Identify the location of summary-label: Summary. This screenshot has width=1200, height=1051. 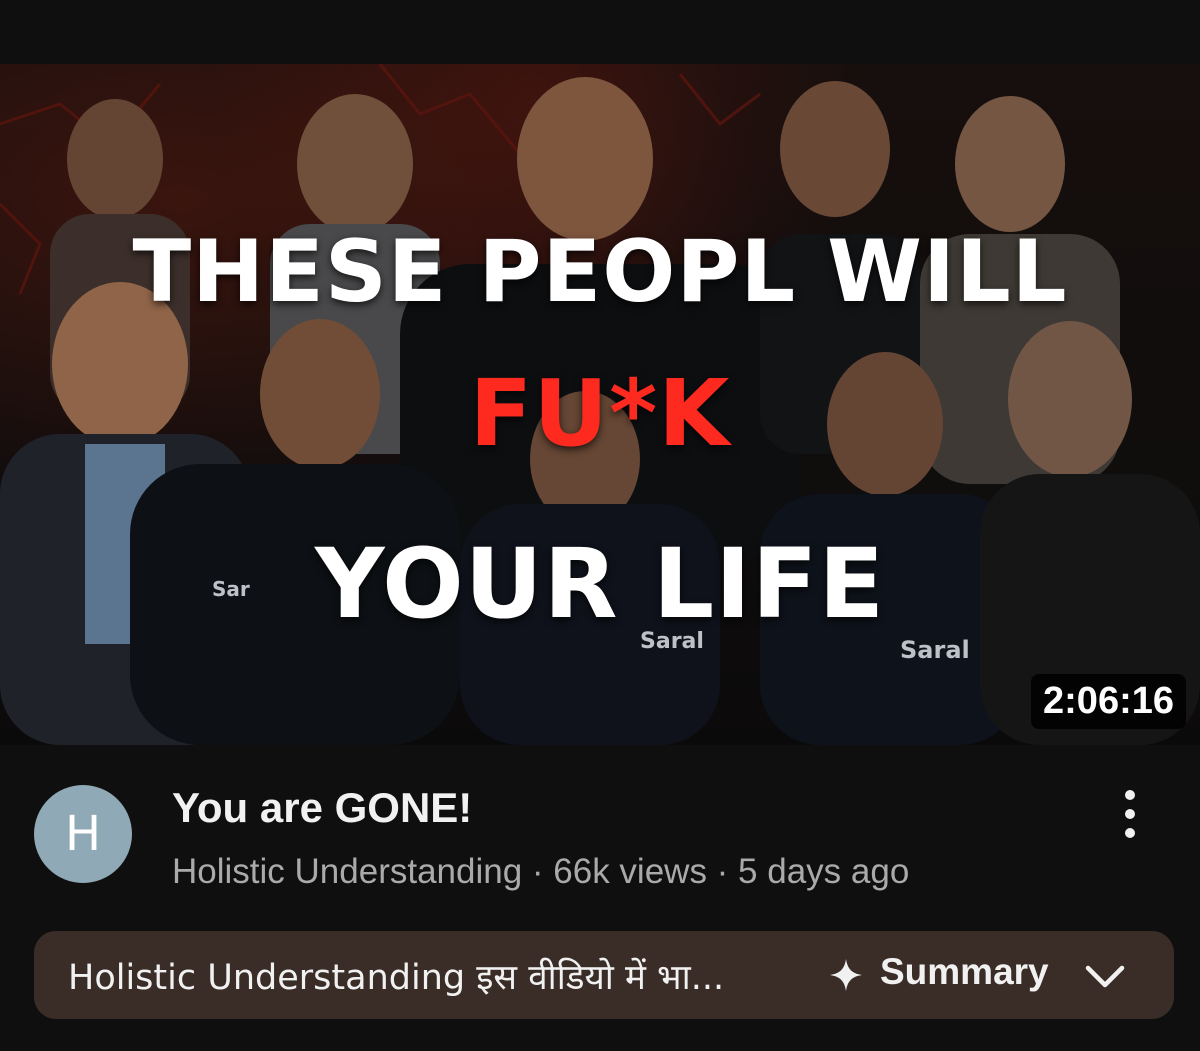
(964, 971).